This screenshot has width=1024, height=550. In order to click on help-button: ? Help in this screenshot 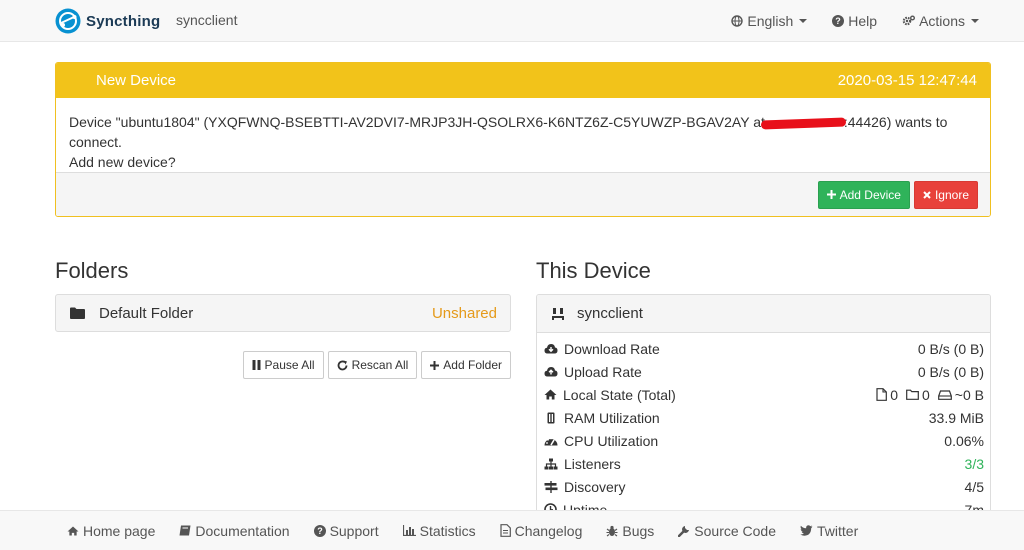, I will do `click(854, 21)`.